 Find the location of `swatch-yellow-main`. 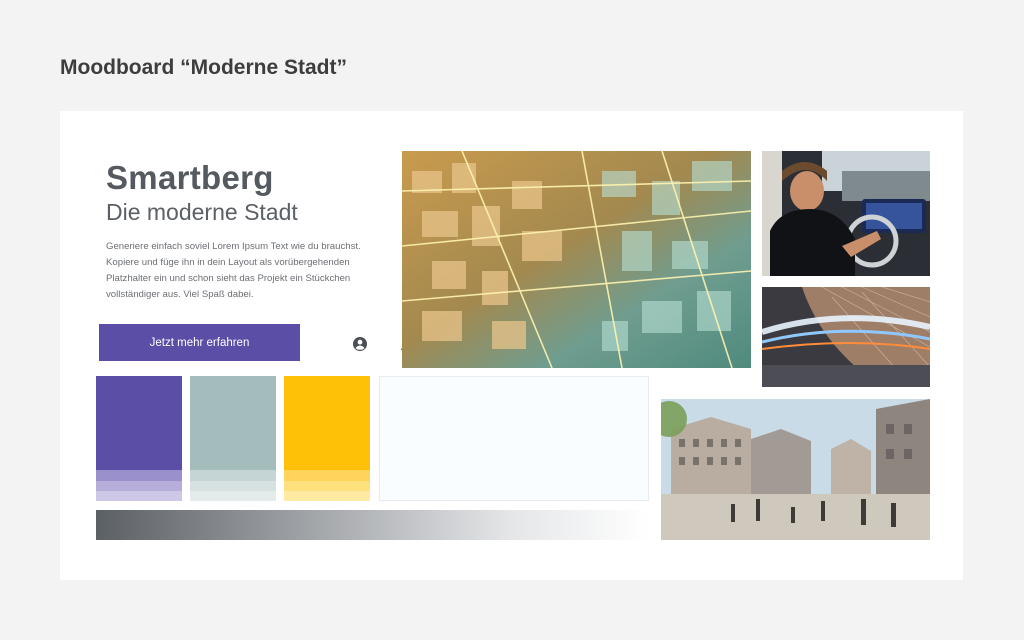

swatch-yellow-main is located at coordinates (327, 423).